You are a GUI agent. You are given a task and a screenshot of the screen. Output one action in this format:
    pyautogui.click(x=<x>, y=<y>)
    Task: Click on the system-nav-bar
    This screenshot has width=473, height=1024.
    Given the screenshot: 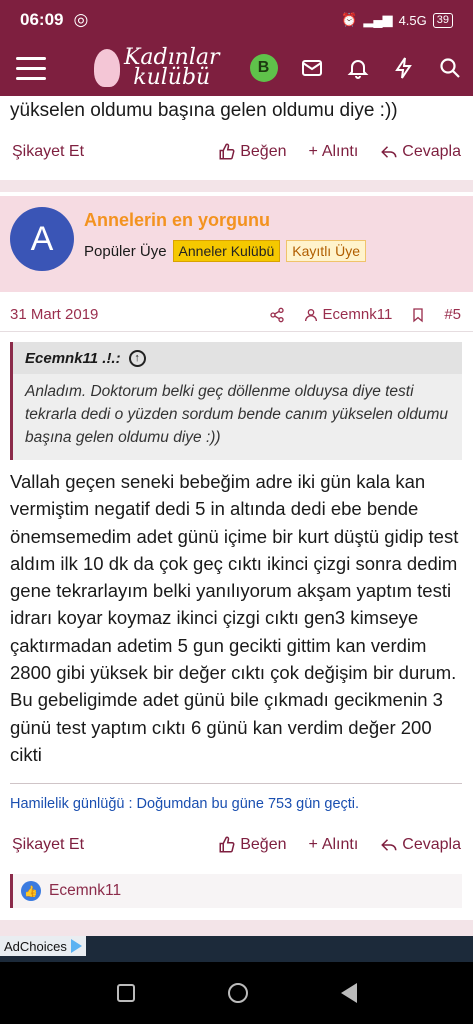 What is the action you would take?
    pyautogui.click(x=236, y=993)
    